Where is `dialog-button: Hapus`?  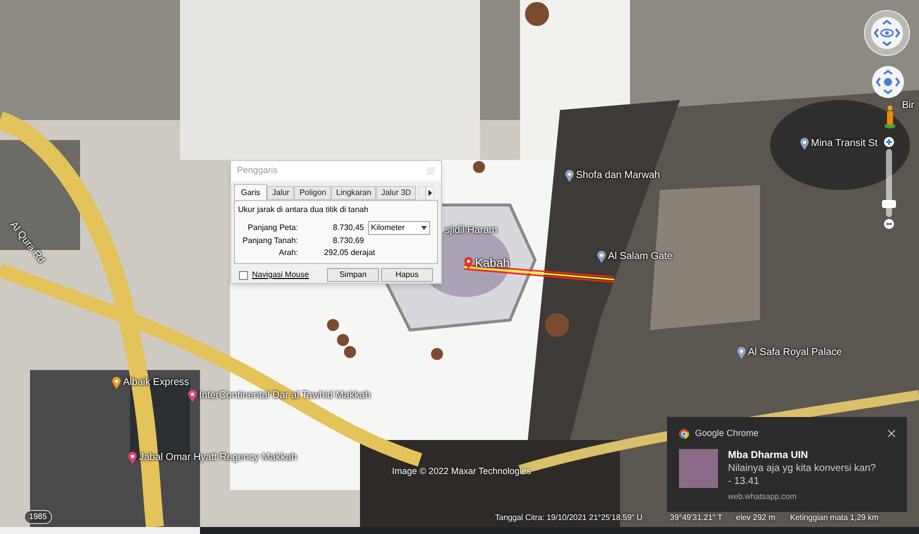 dialog-button: Hapus is located at coordinates (407, 275).